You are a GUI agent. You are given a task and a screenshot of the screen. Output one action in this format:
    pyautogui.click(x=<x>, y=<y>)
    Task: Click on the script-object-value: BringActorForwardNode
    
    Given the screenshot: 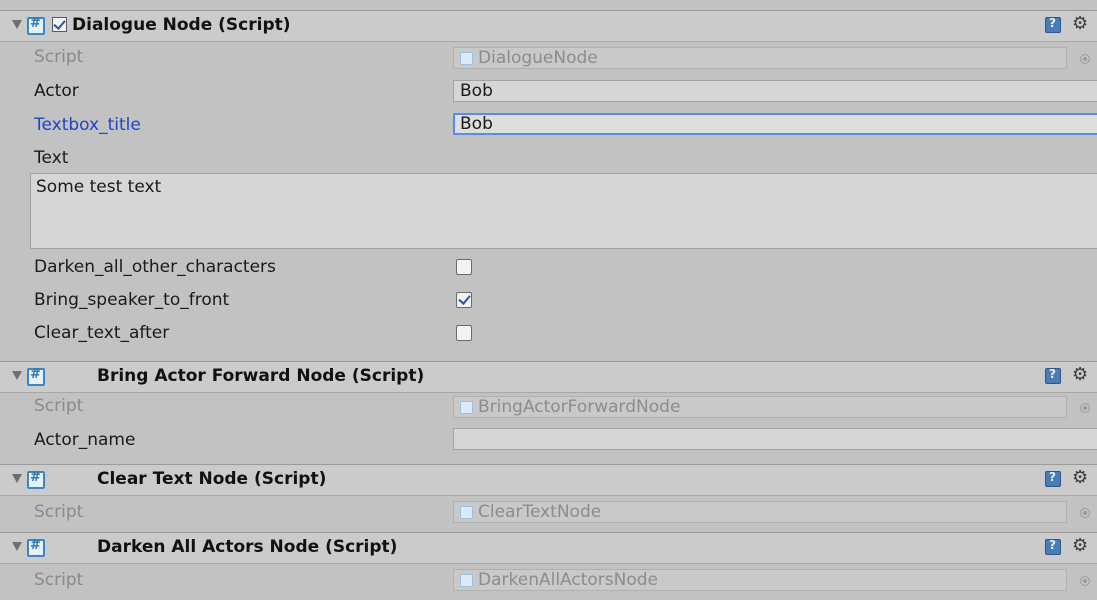 What is the action you would take?
    pyautogui.click(x=579, y=407)
    